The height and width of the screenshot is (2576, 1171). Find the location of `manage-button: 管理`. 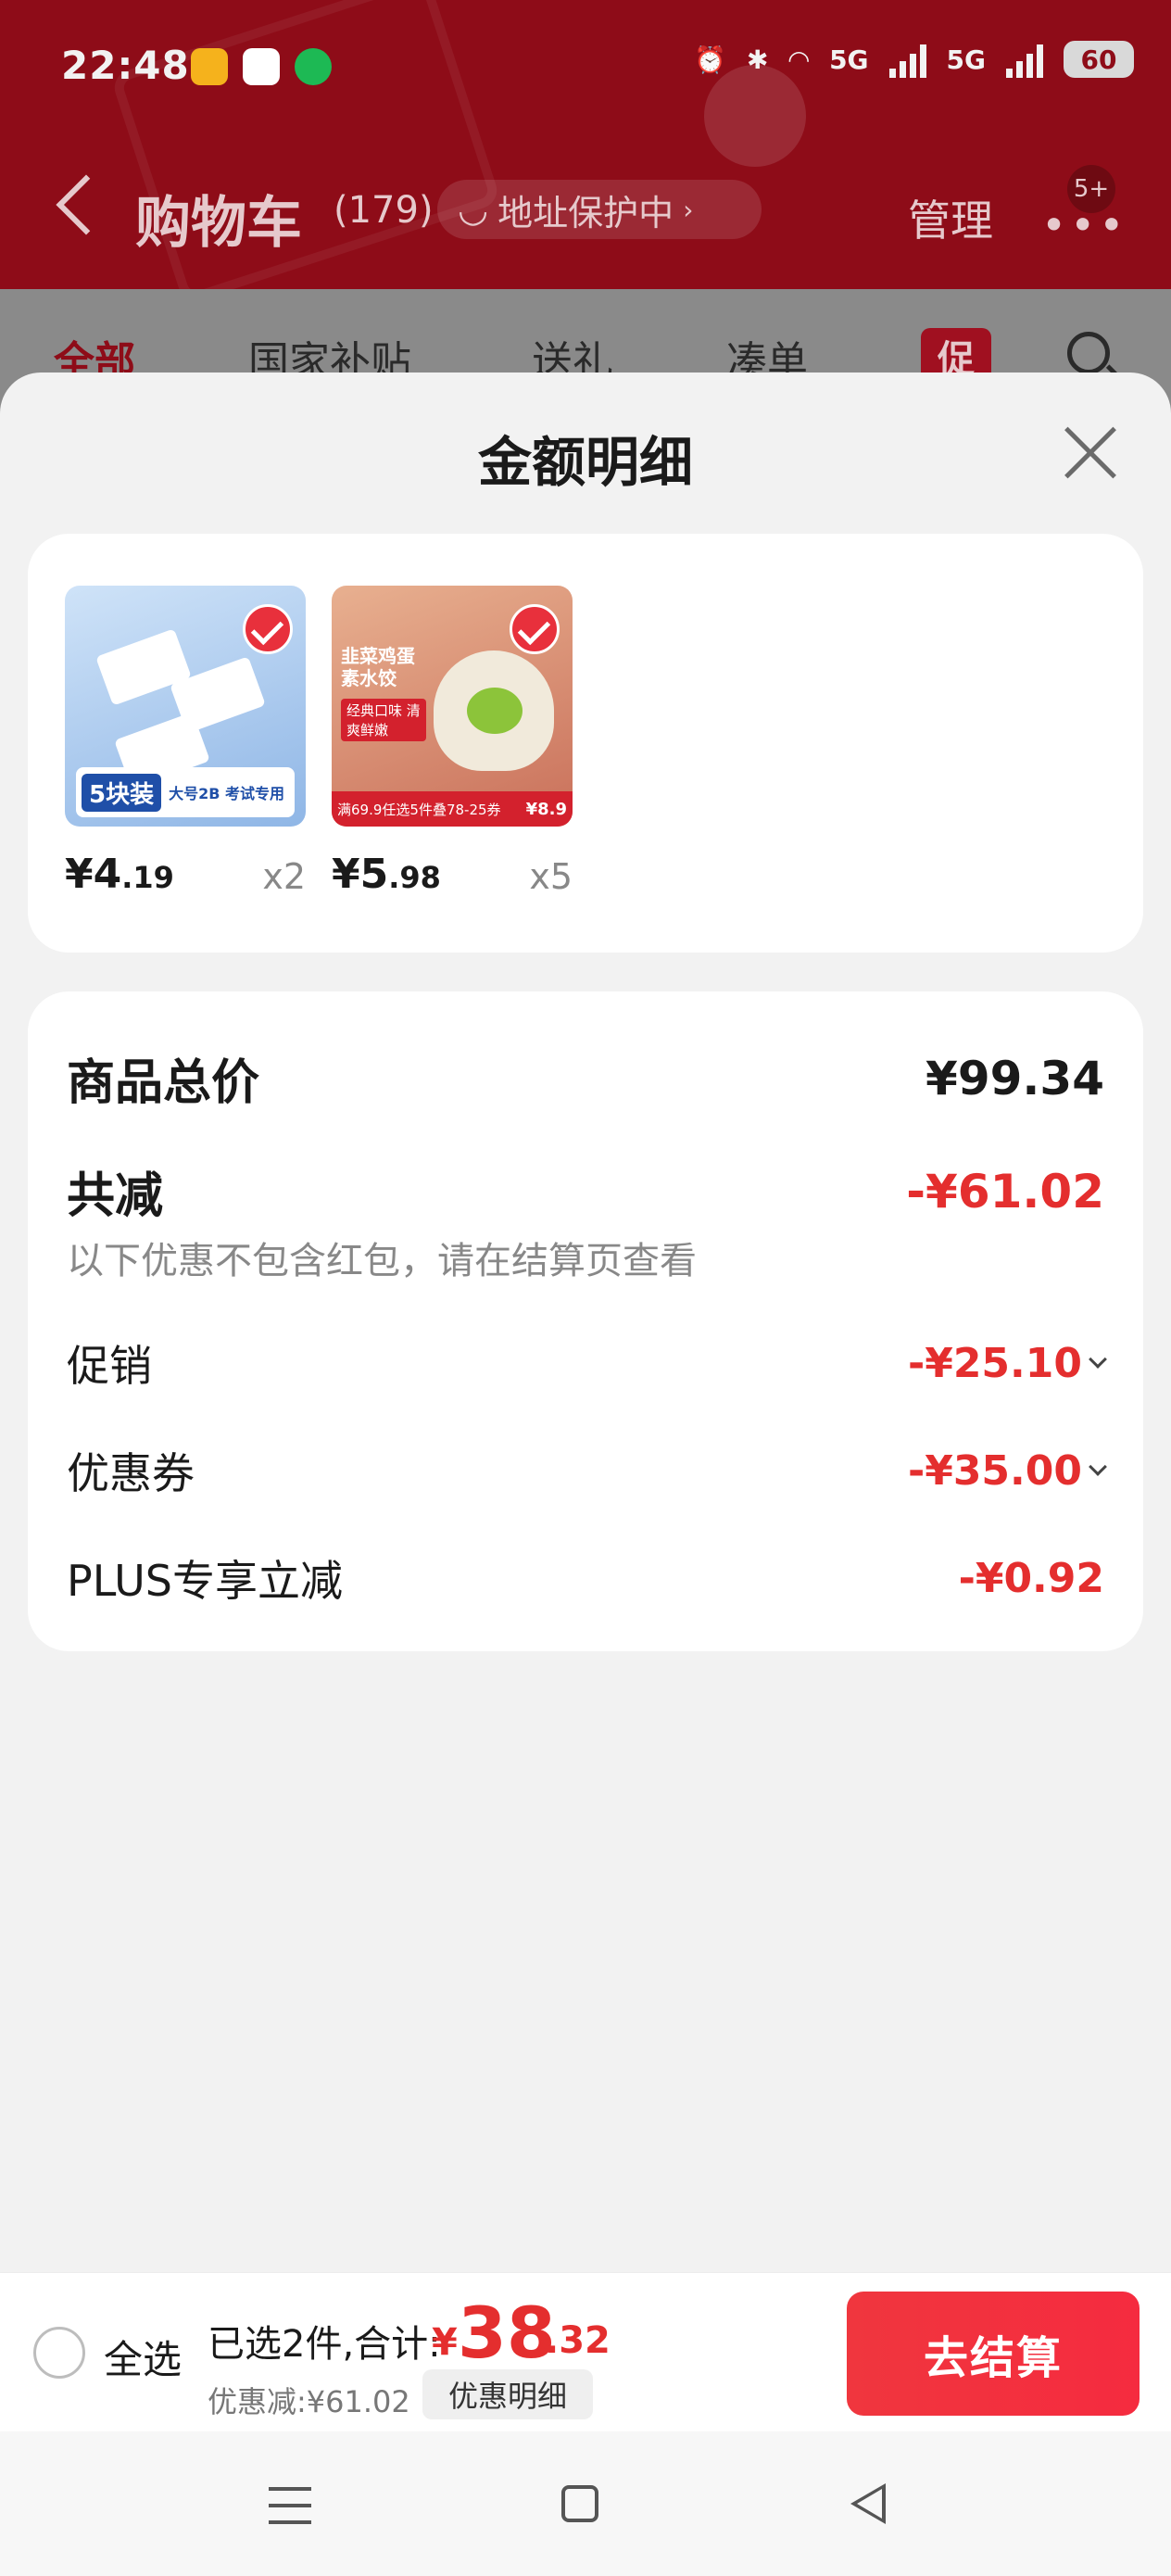

manage-button: 管理 is located at coordinates (951, 218).